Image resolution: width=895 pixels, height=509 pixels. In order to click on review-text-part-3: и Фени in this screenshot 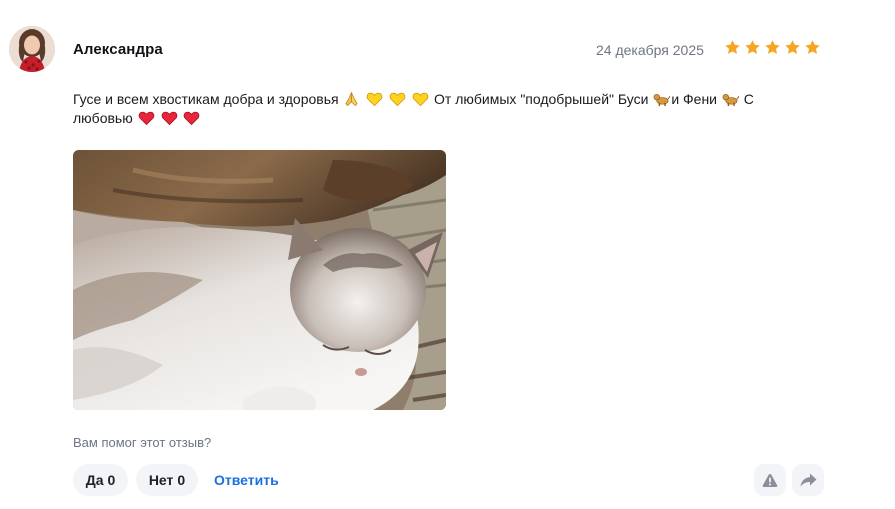, I will do `click(694, 99)`.